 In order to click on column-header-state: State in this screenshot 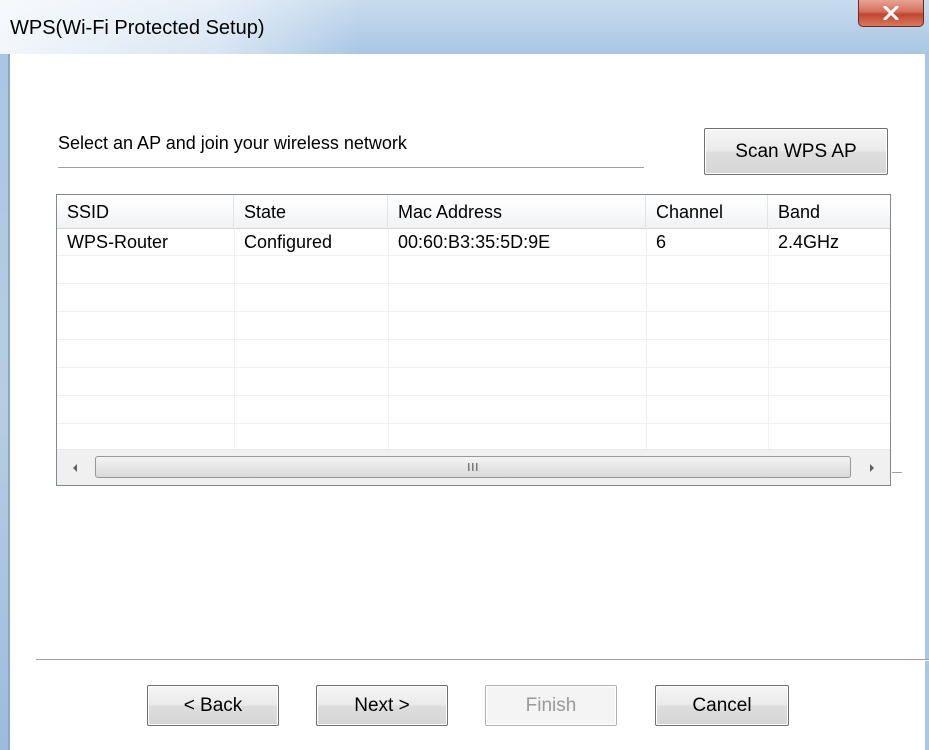, I will do `click(311, 211)`.